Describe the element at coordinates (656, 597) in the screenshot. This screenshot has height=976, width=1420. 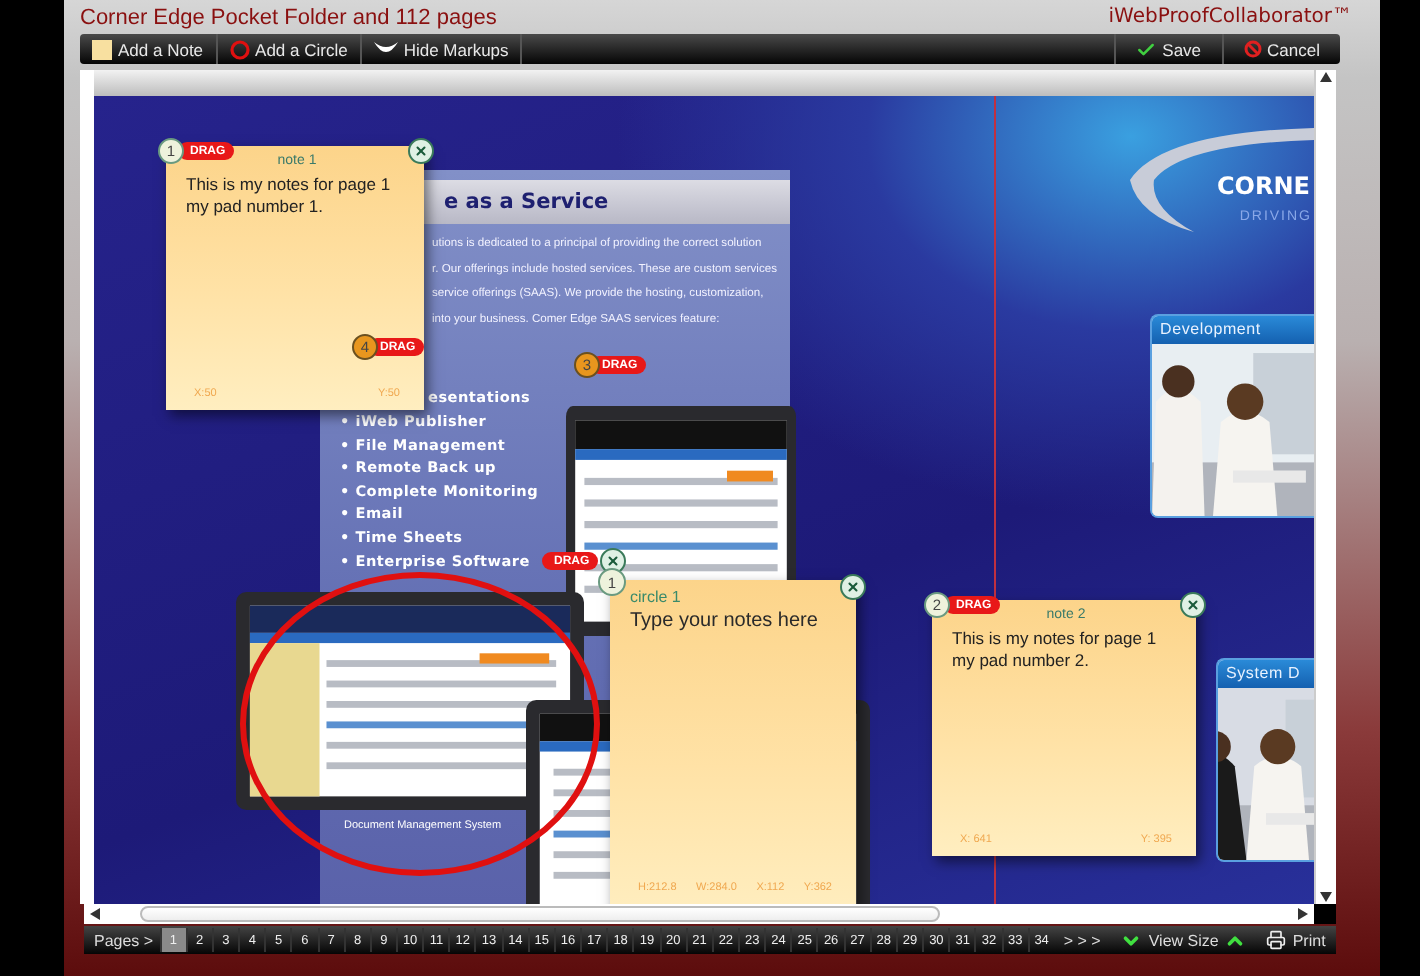
I see `note-title: circle 1` at that location.